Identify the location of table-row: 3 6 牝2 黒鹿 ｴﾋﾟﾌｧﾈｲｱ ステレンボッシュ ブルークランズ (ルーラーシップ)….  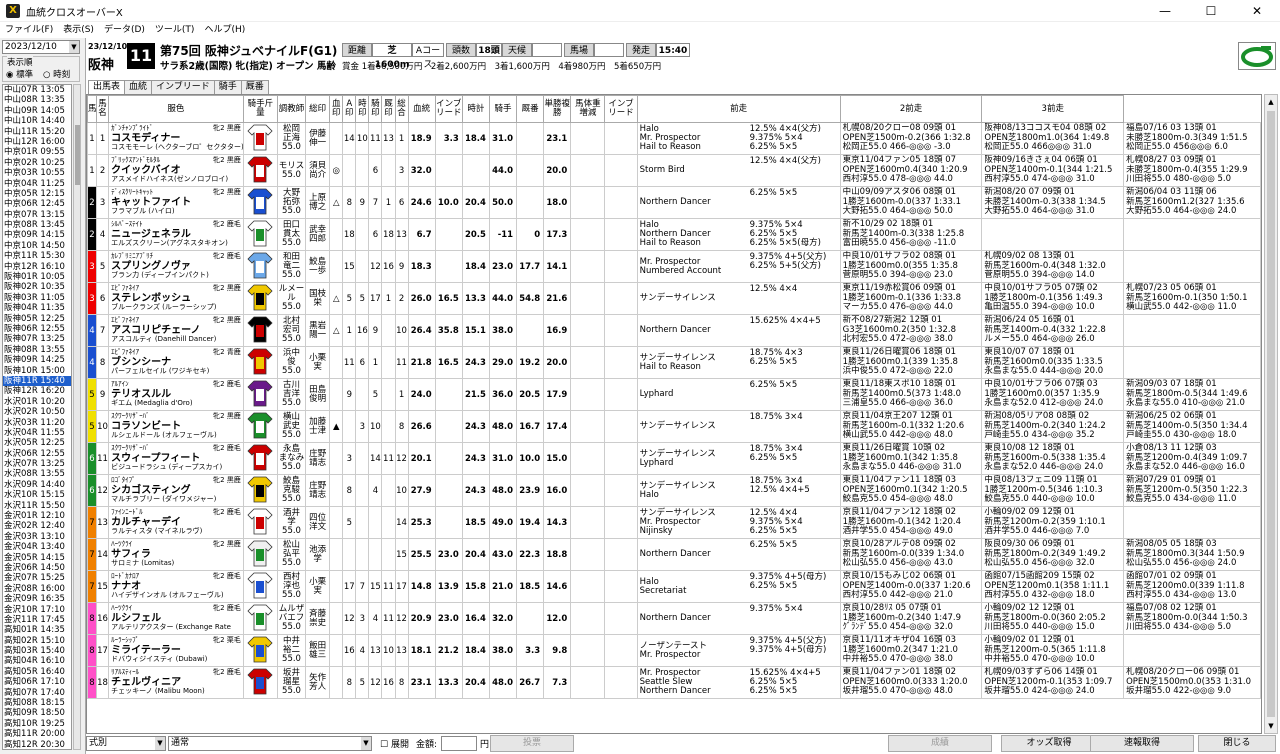
(674, 298).